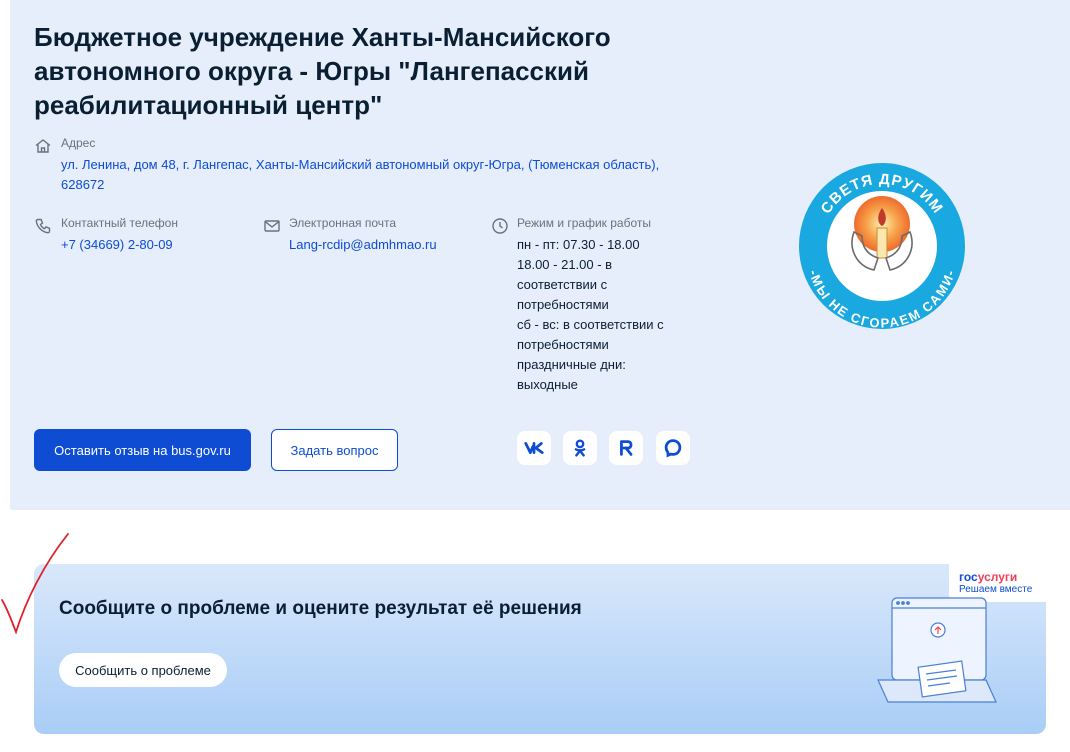 The height and width of the screenshot is (752, 1070). I want to click on phone-block: Контактный телефон +7 (34669) 2-80-09, so click(151, 235).